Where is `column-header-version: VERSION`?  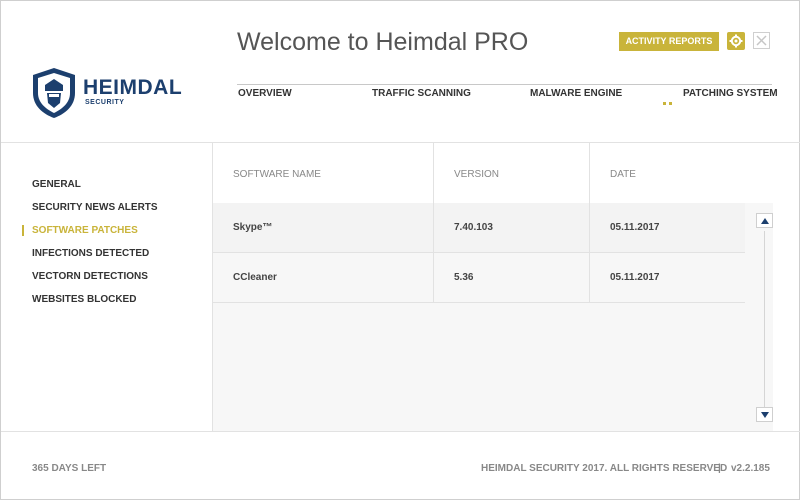
column-header-version: VERSION is located at coordinates (476, 174).